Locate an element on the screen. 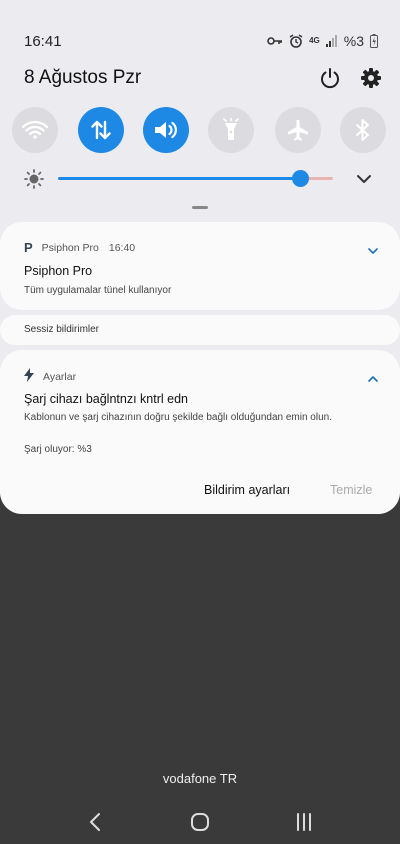 This screenshot has width=400, height=844. recents-button is located at coordinates (304, 824).